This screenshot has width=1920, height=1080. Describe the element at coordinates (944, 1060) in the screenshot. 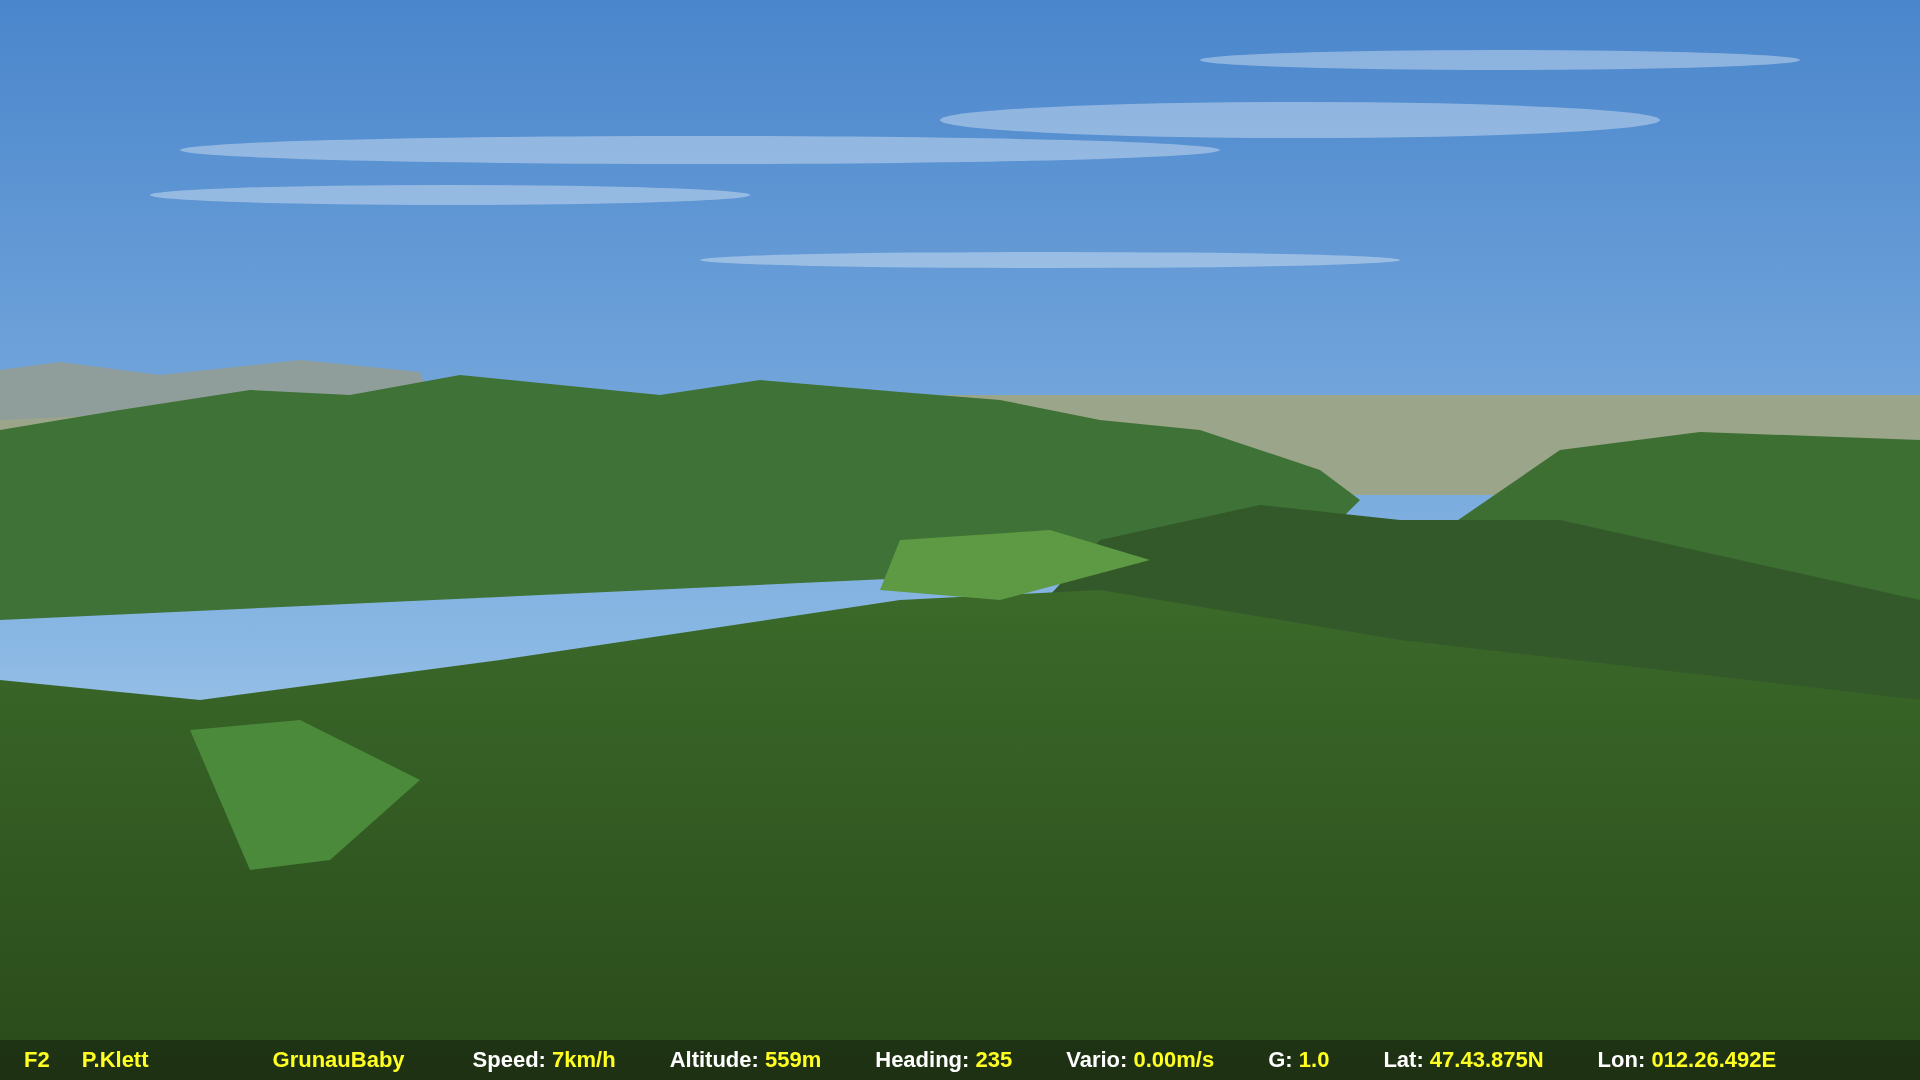

I see `flight-readout: Heading: 235` at that location.